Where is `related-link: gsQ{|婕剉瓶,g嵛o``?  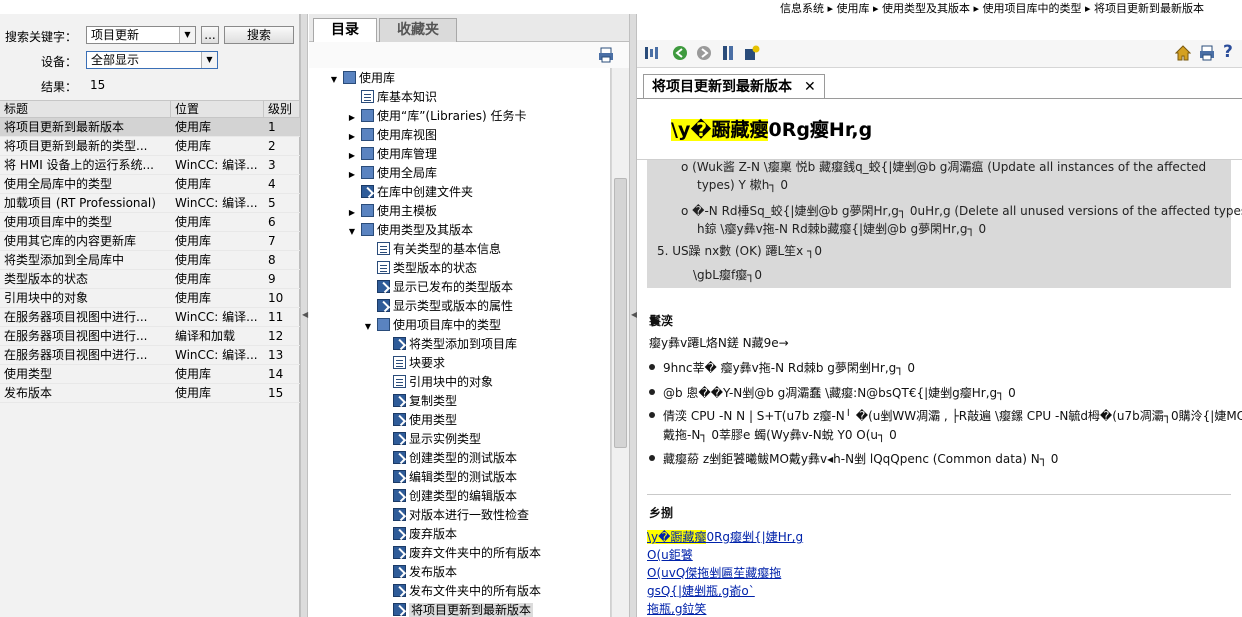
related-link: gsQ{|婕剉瓶,g嵛o` is located at coordinates (701, 590).